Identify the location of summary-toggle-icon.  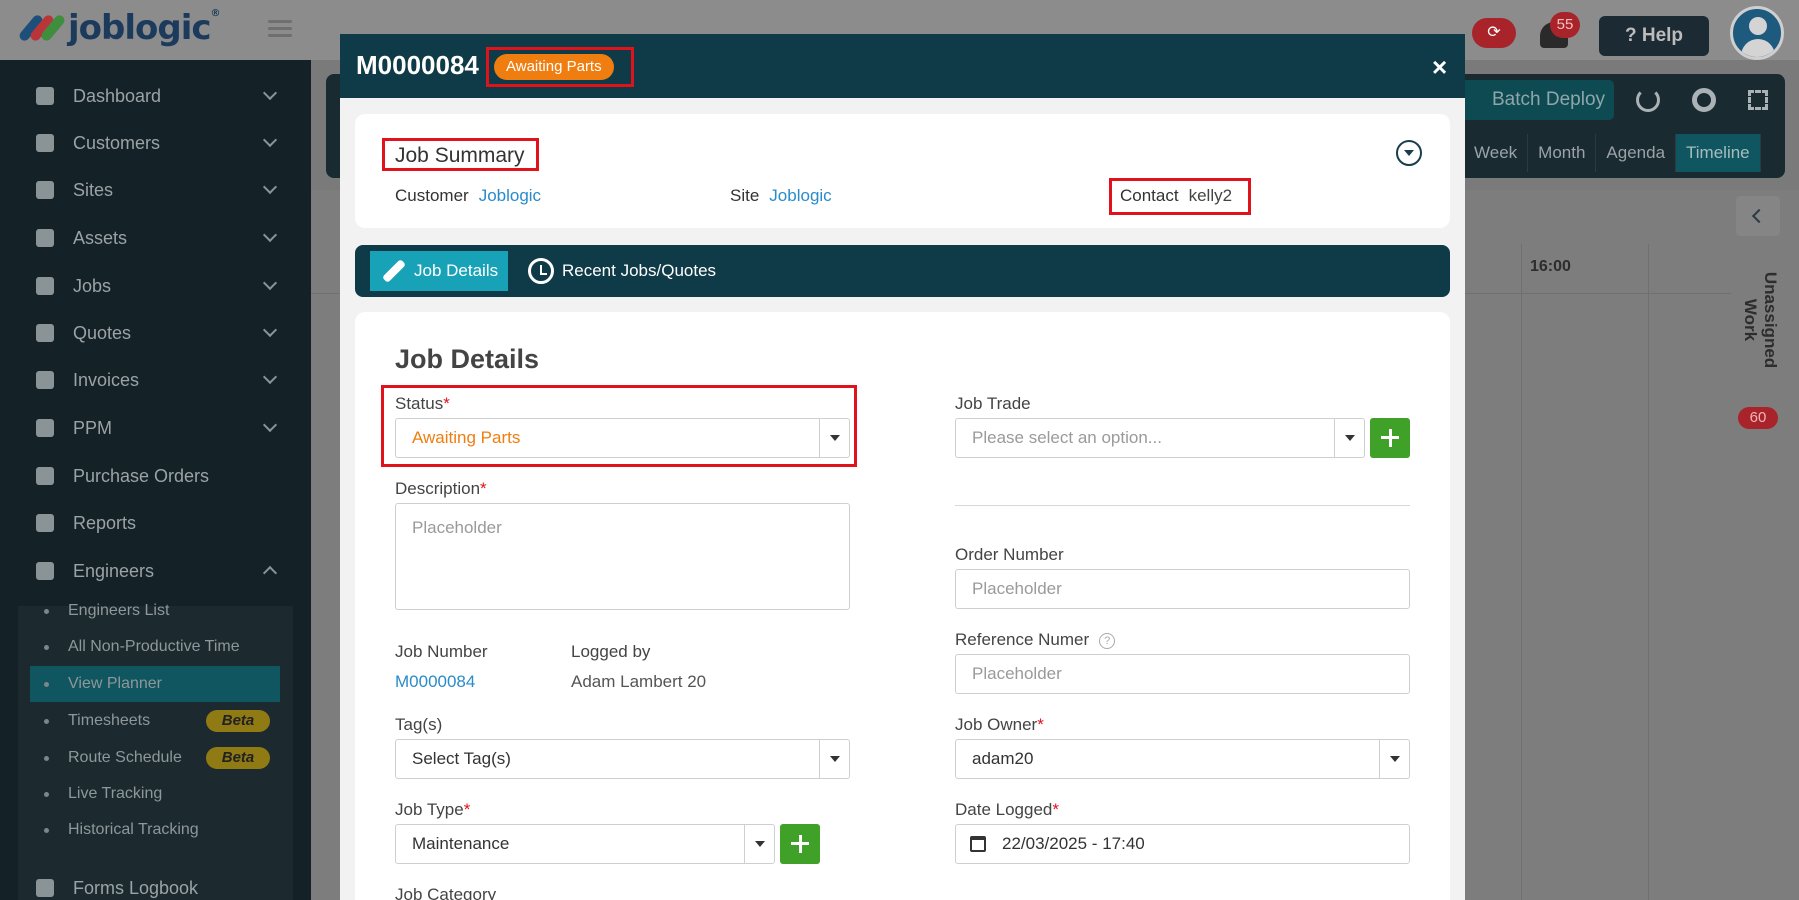
(1409, 153).